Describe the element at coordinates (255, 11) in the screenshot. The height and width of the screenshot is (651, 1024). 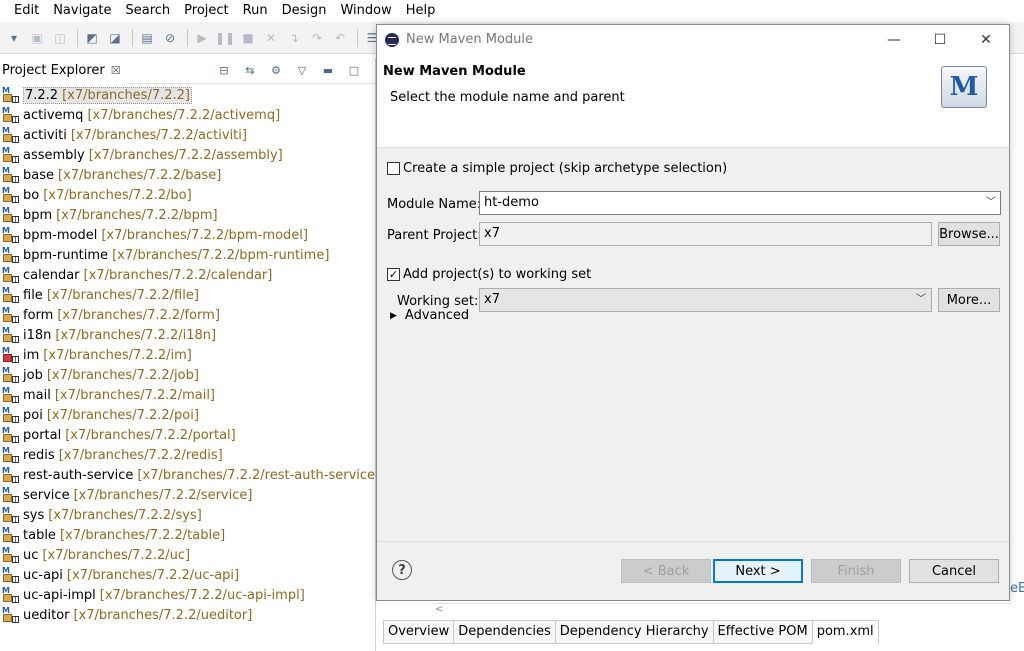
I see `menu-run: Run` at that location.